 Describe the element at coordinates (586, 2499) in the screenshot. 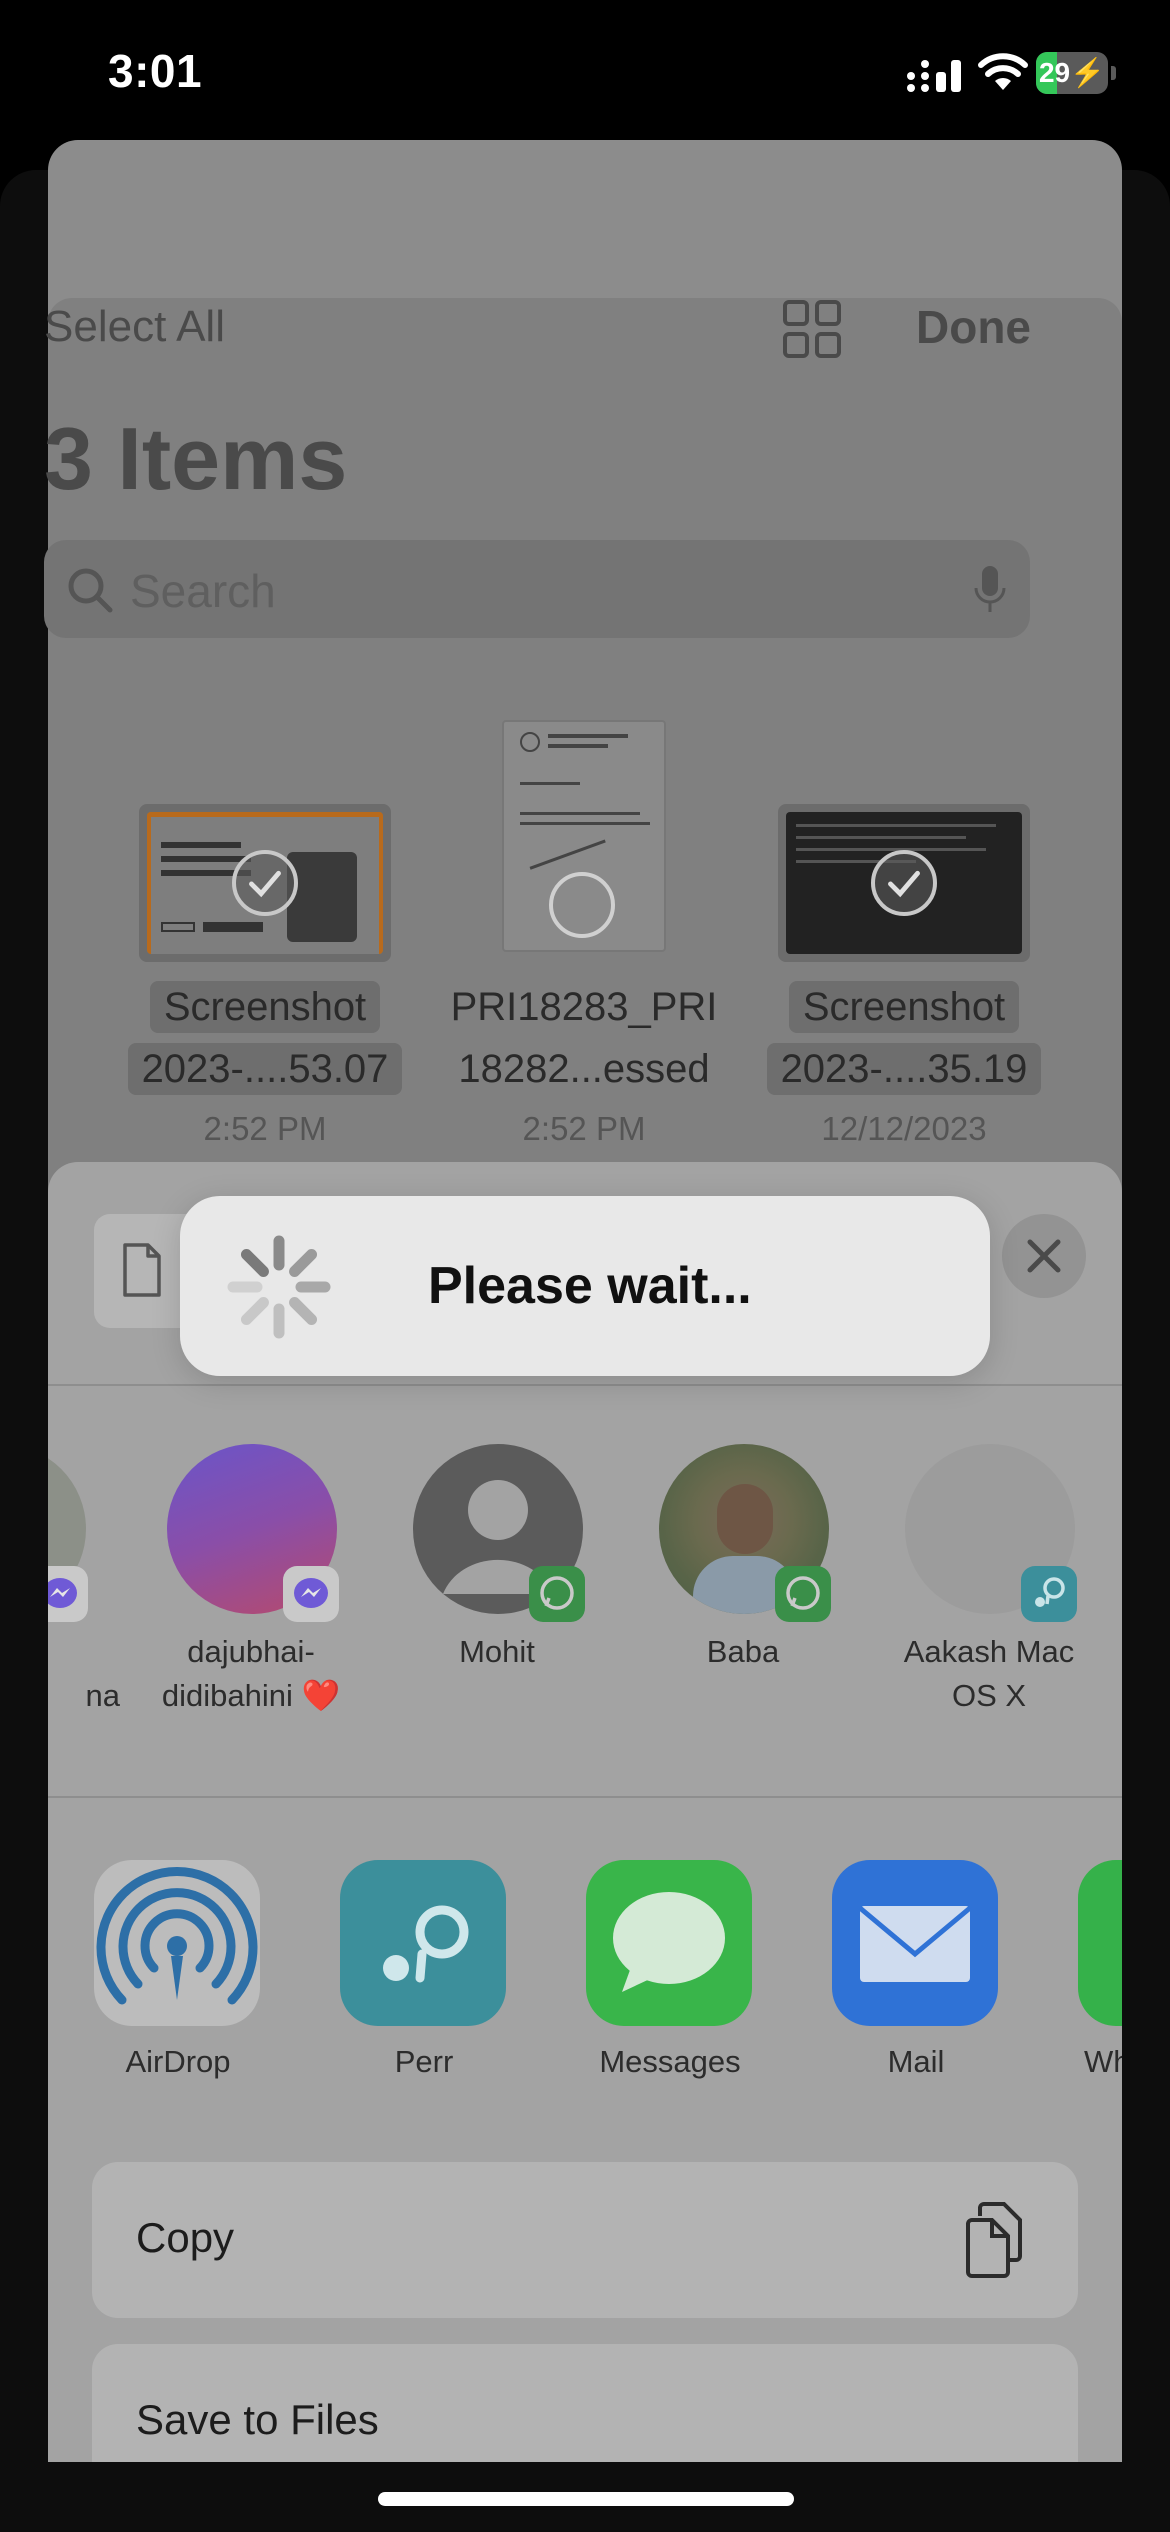

I see `home-indicator` at that location.